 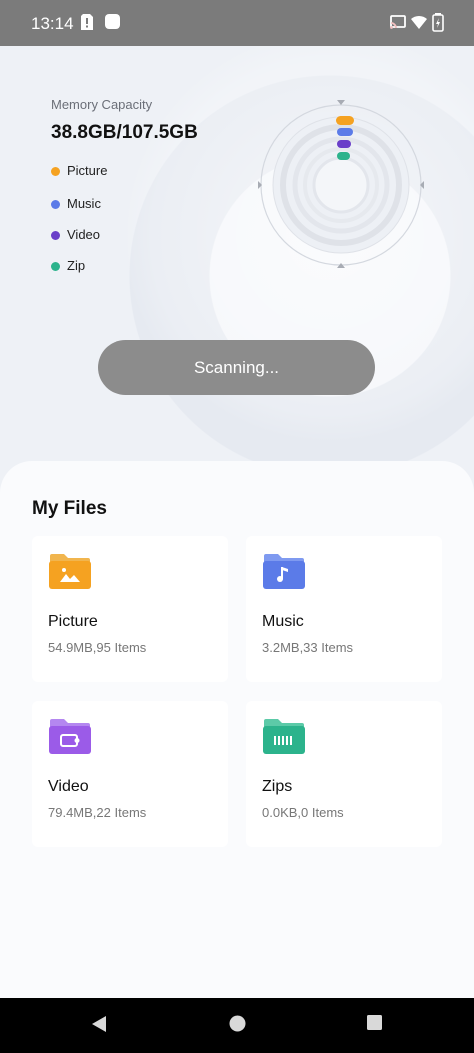 What do you see at coordinates (130, 774) in the screenshot?
I see `file-card-video: Video 79.4MB,22 Items` at bounding box center [130, 774].